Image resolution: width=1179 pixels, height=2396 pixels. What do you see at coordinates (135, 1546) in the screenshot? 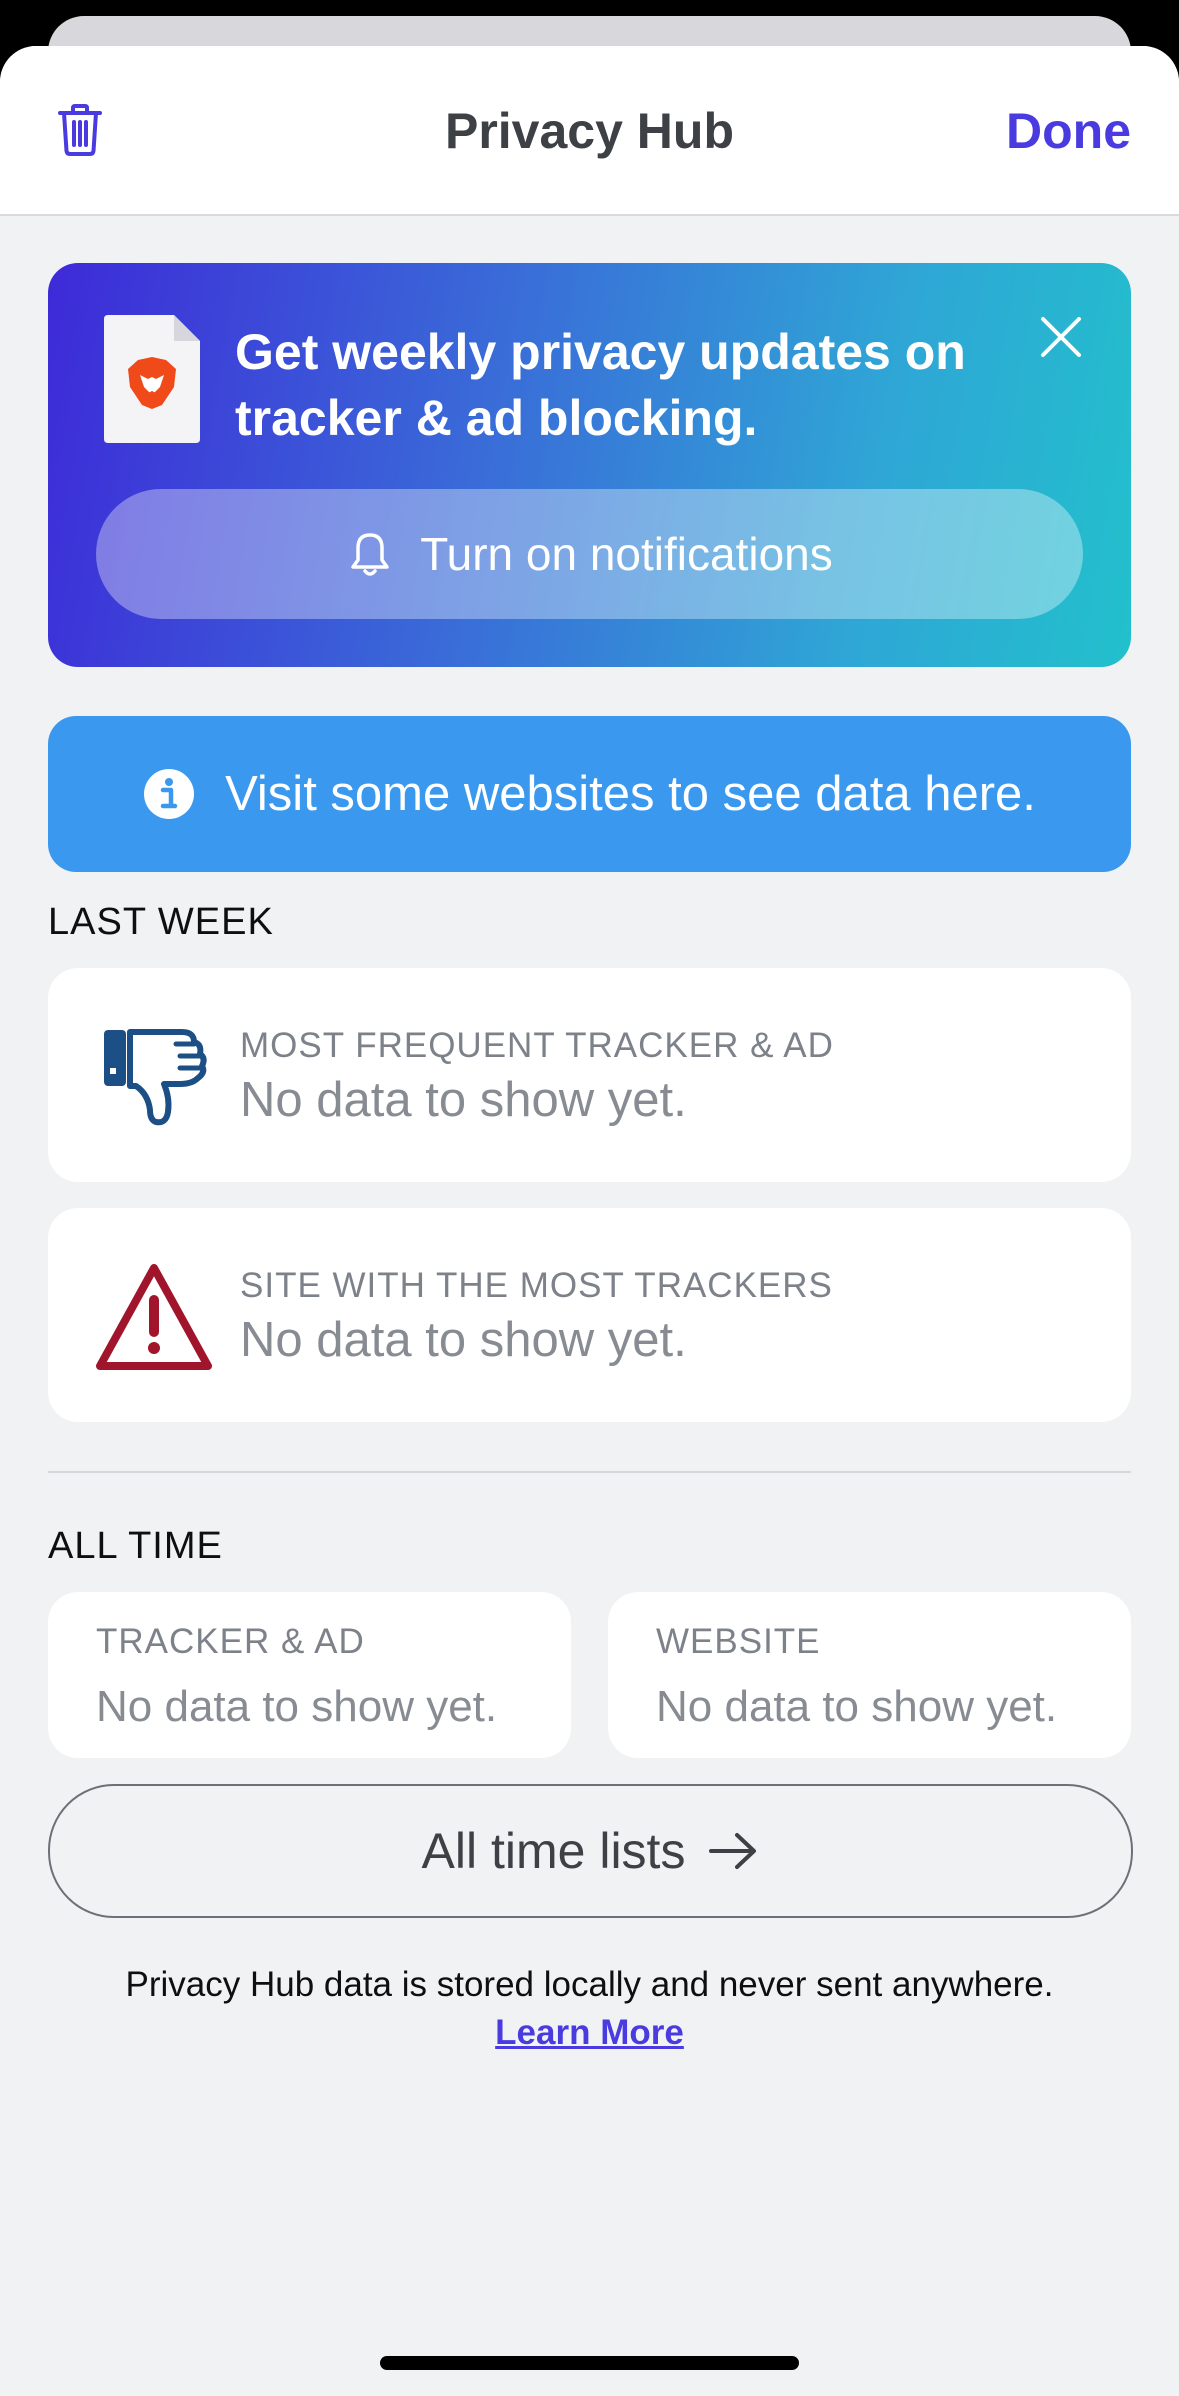
I see `all-time-heading: ALL TIME` at bounding box center [135, 1546].